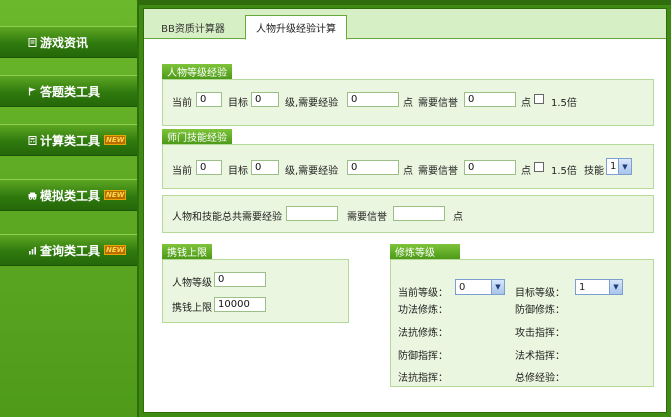 Image resolution: width=671 pixels, height=417 pixels. Describe the element at coordinates (480, 287) in the screenshot. I see `cult-current-select: 0 ▼` at that location.